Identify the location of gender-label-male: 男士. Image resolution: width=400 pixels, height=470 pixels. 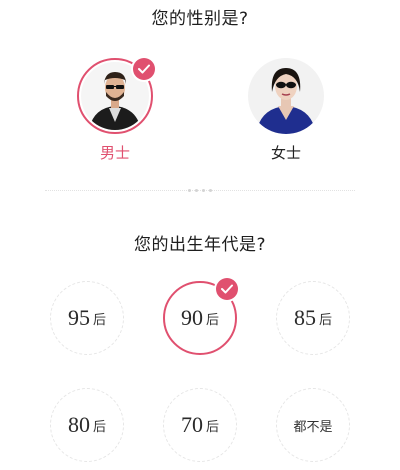
(114, 153).